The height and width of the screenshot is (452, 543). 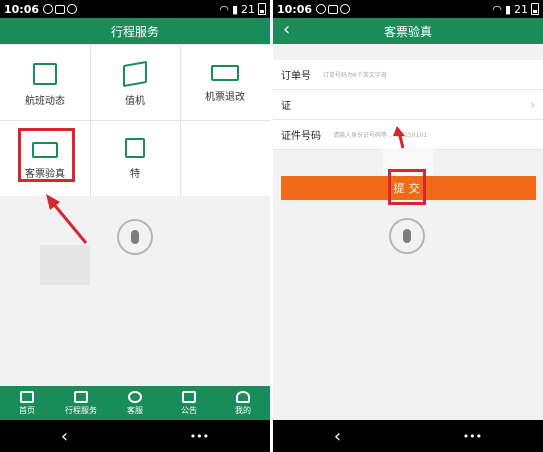 I want to click on ticket-change-icon, so click(x=225, y=73).